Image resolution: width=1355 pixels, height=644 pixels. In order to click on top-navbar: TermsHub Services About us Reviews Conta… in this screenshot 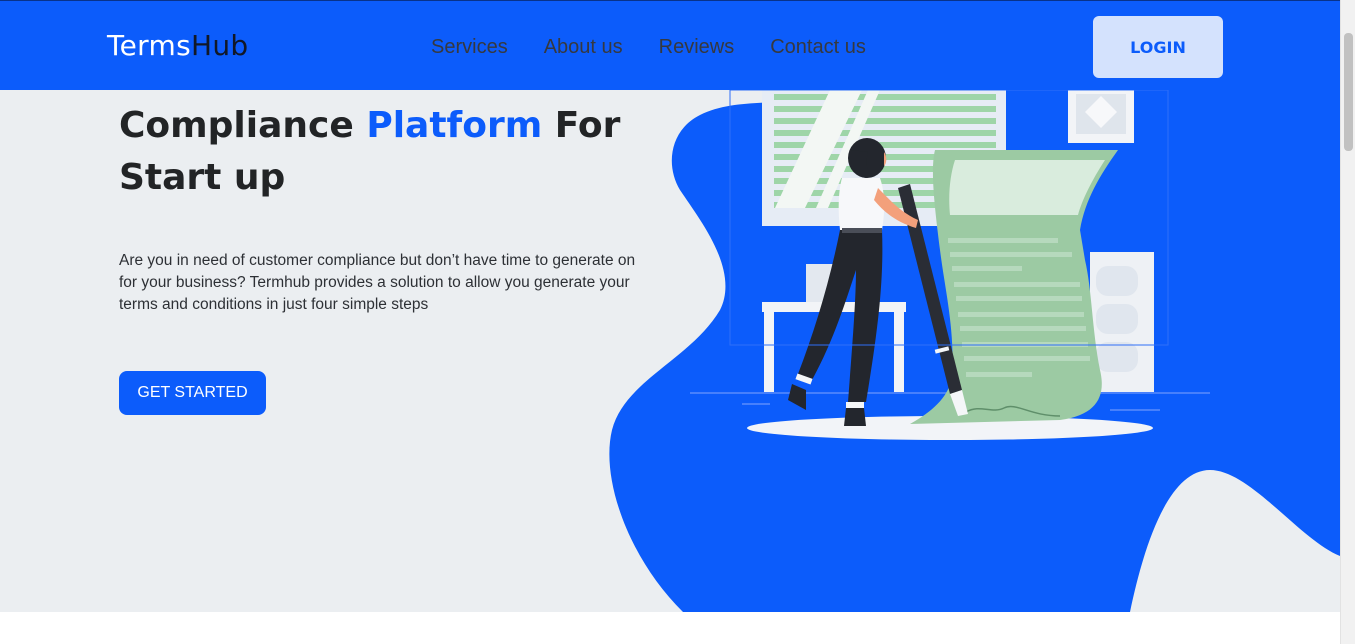, I will do `click(670, 45)`.